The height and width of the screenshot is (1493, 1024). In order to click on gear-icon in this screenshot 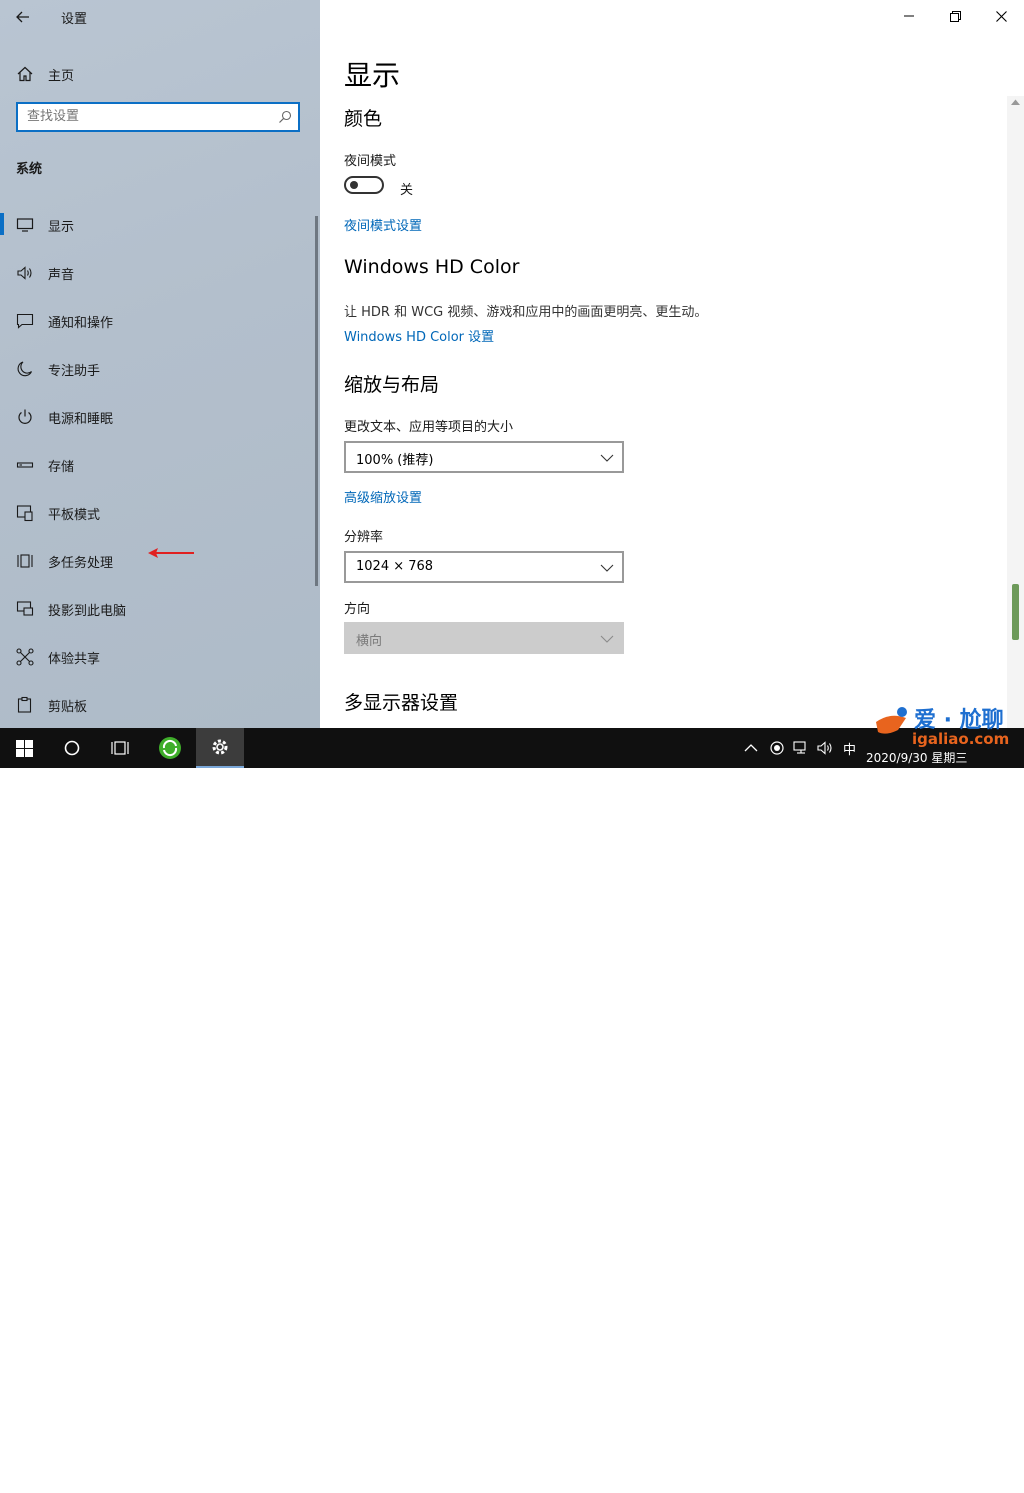, I will do `click(220, 747)`.